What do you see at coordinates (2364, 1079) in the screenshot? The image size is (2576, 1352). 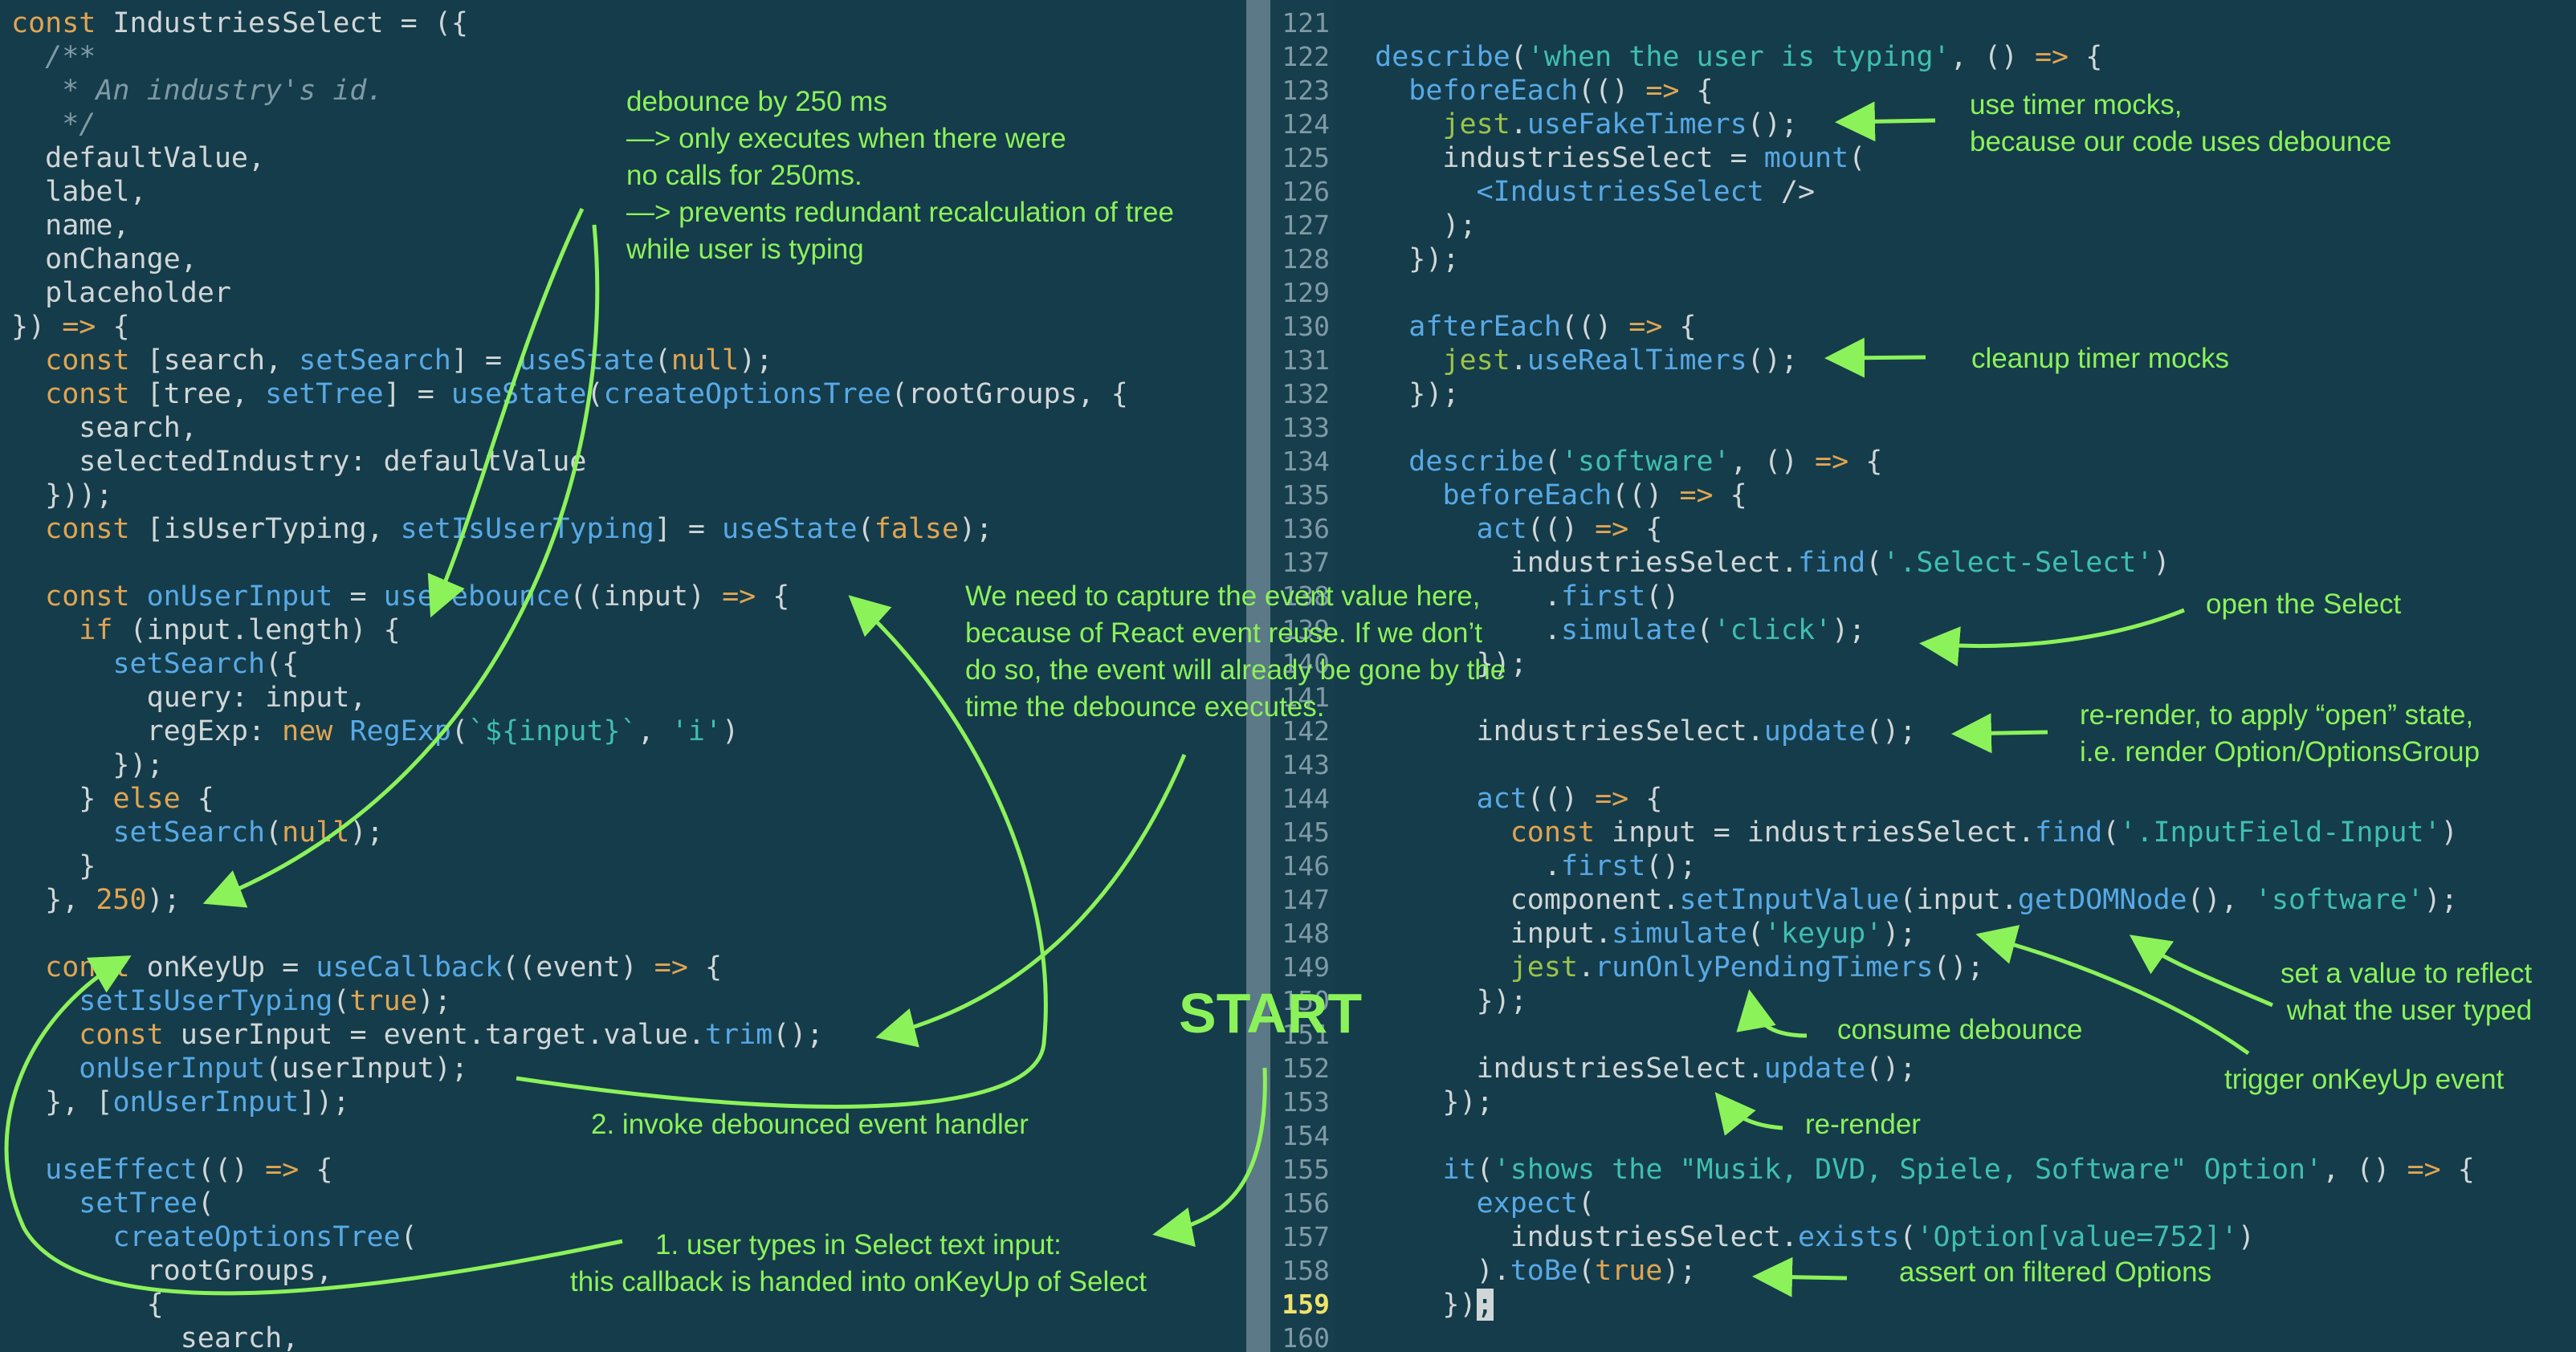 I see `annotation-trigger-keyup: trigger onKeyUp event` at bounding box center [2364, 1079].